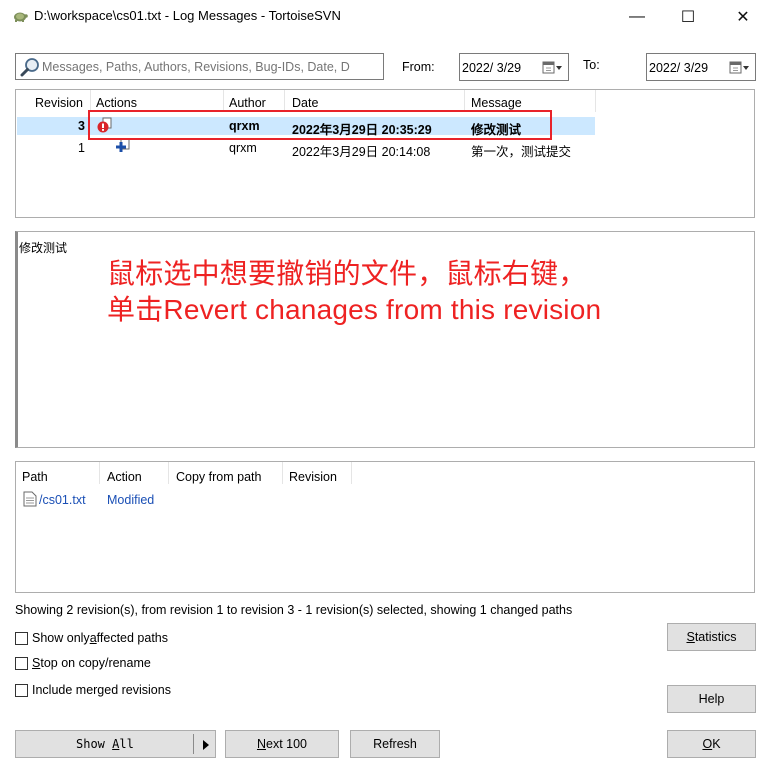 The height and width of the screenshot is (780, 772). I want to click on header-author: Author, so click(247, 103).